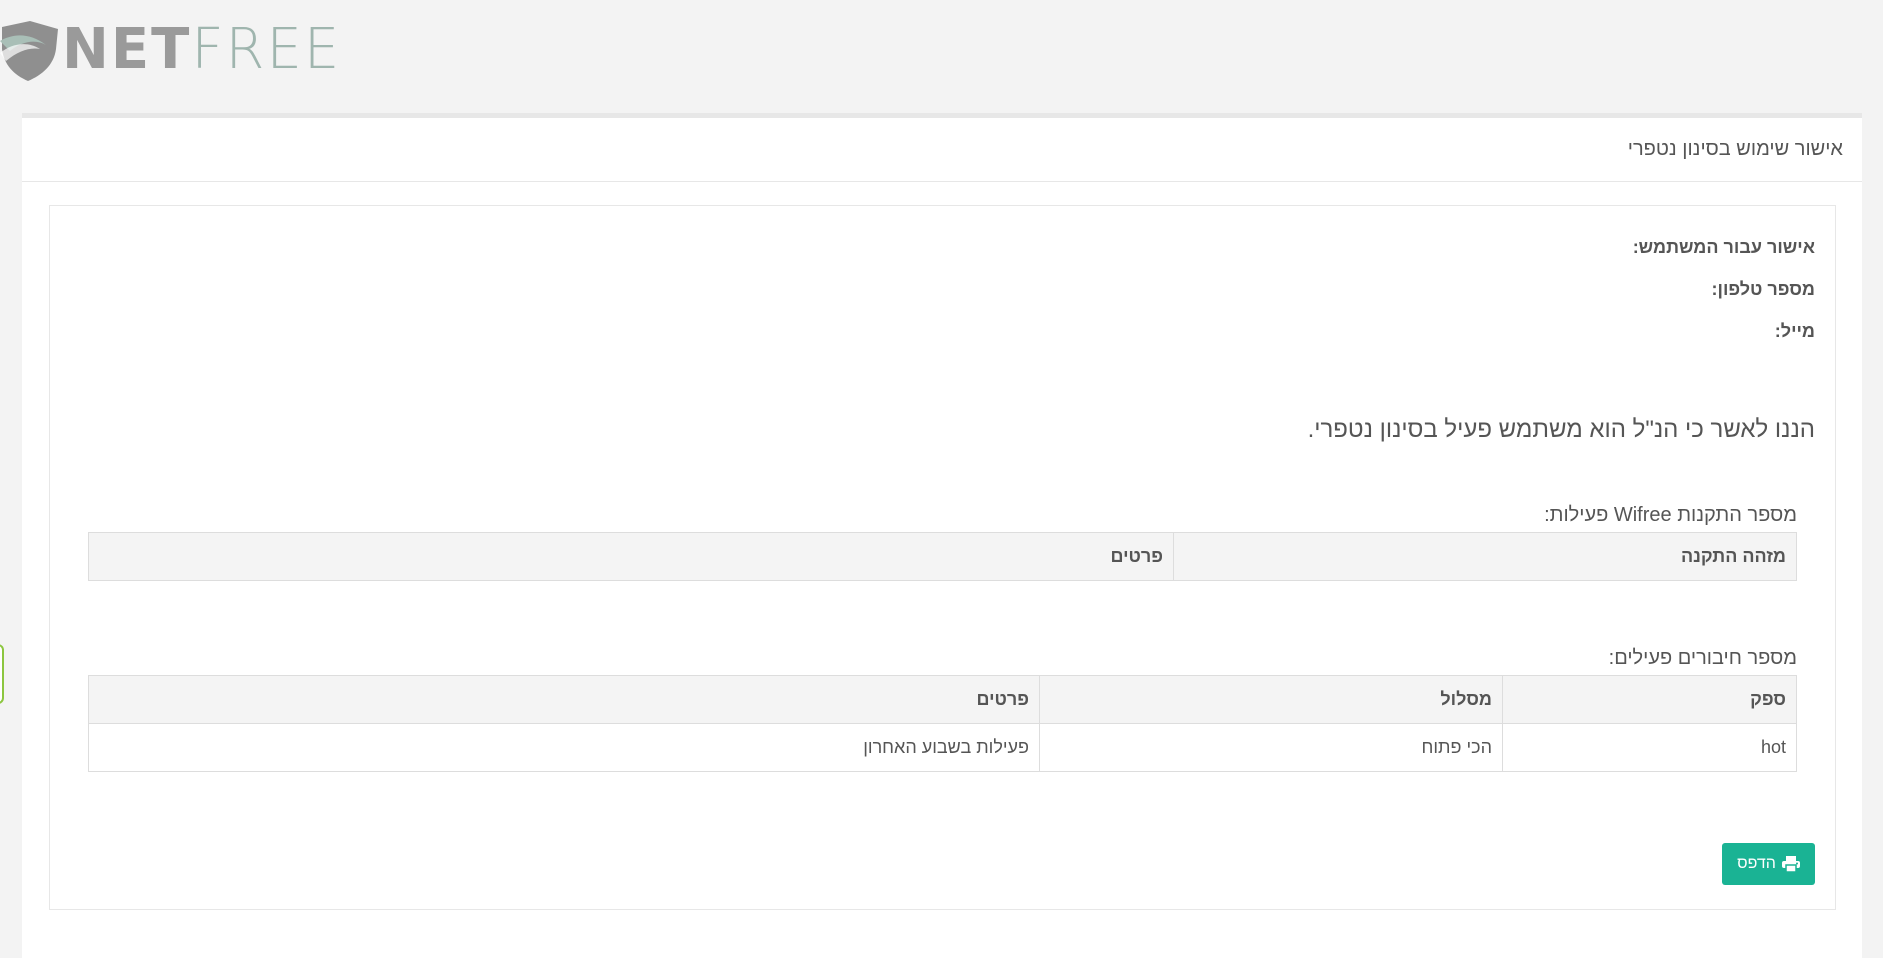  I want to click on phone-field-label: מספר טלפון:, so click(1763, 289).